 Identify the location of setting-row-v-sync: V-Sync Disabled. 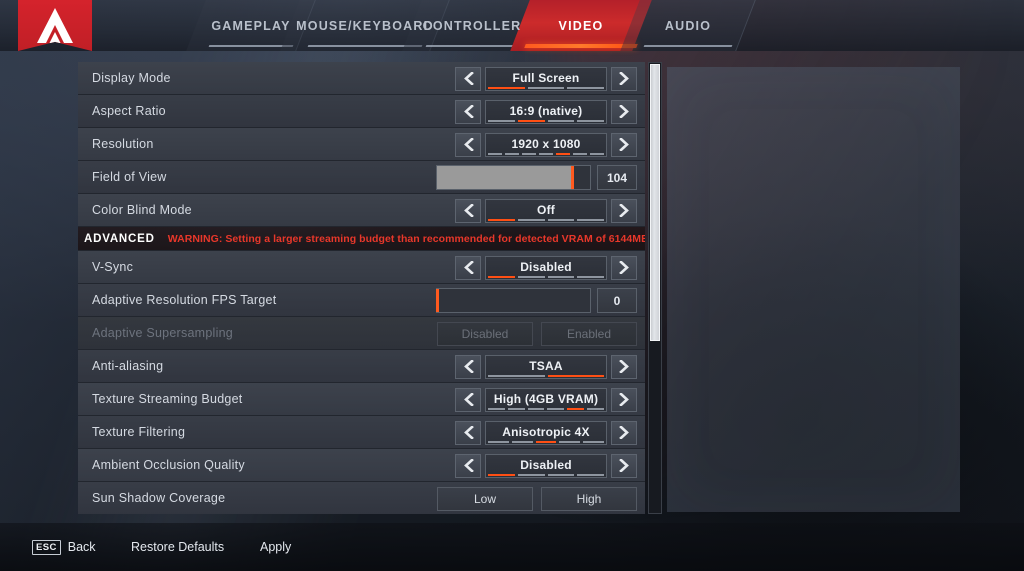
(361, 267).